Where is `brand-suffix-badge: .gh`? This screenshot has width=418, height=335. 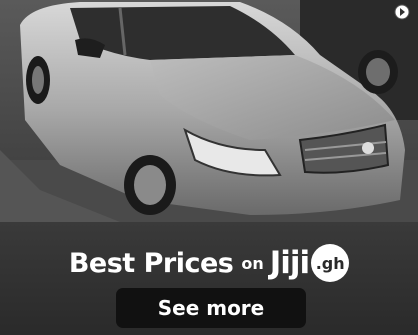
brand-suffix-badge: .gh is located at coordinates (330, 263).